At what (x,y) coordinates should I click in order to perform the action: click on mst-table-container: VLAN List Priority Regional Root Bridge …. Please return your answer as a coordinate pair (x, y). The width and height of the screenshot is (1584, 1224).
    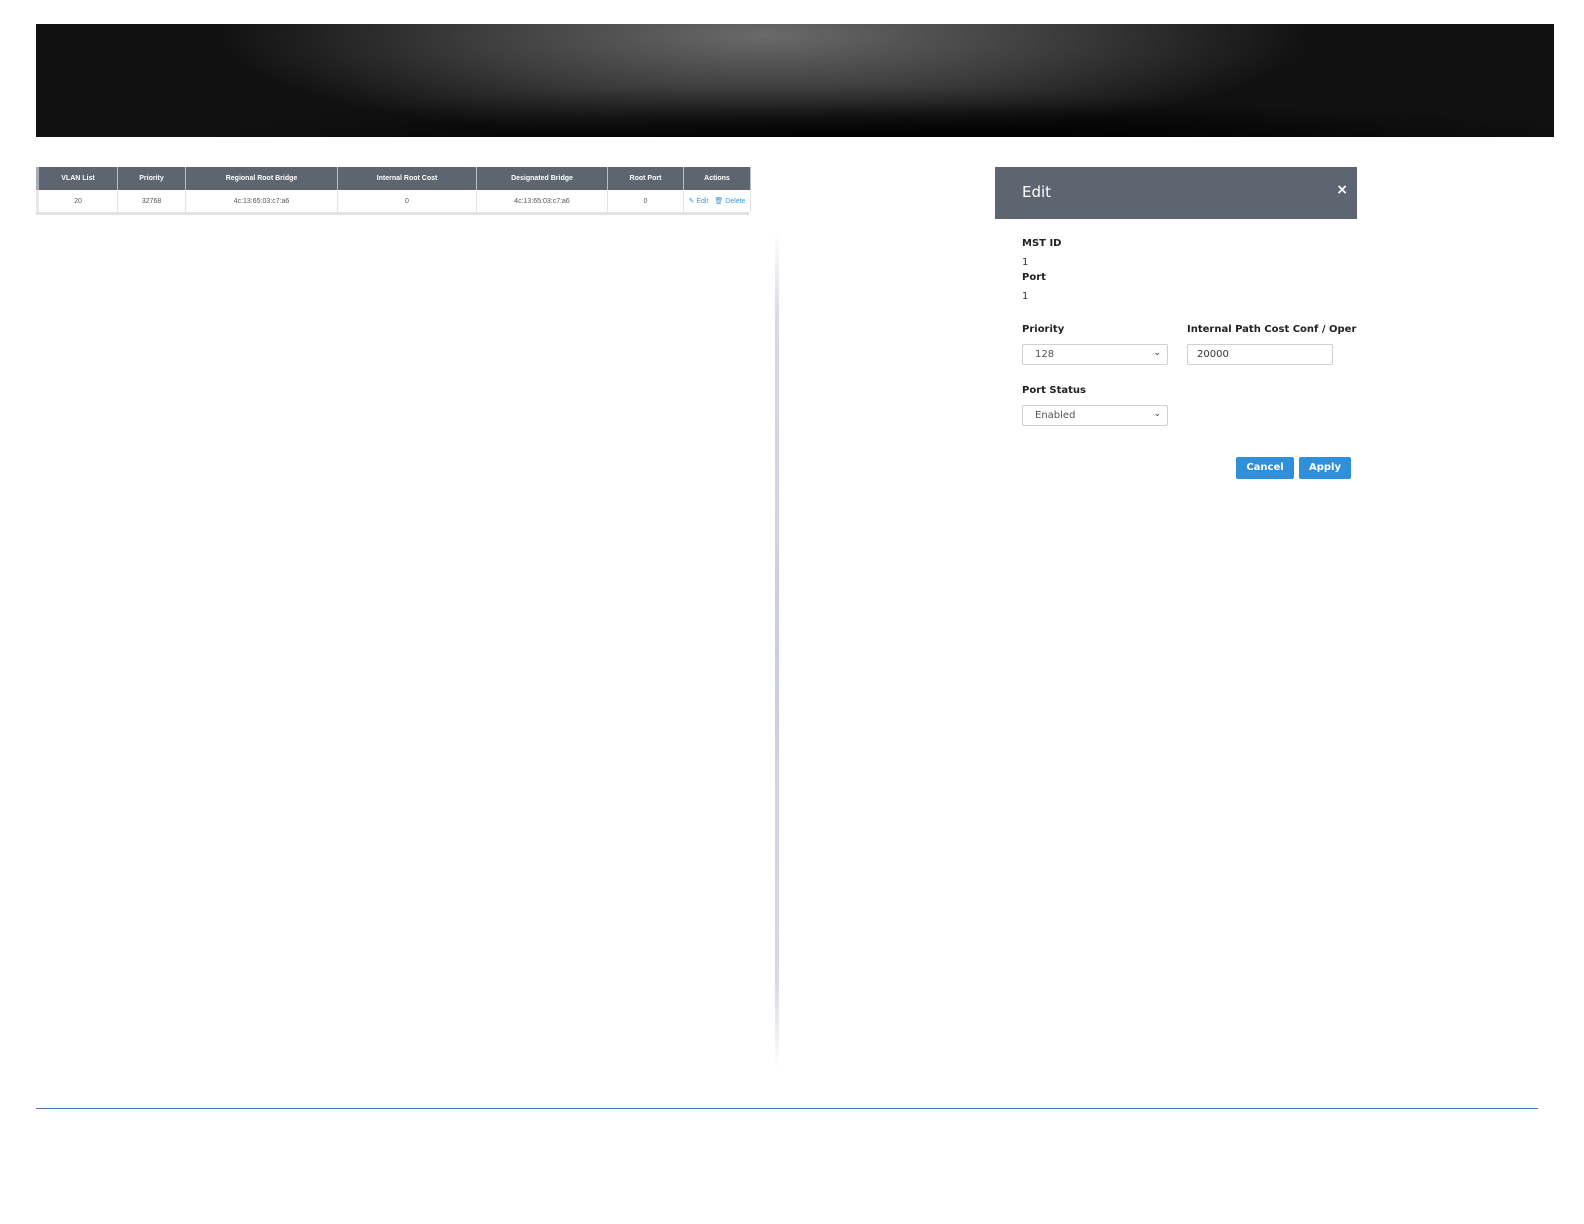
    Looking at the image, I should click on (393, 191).